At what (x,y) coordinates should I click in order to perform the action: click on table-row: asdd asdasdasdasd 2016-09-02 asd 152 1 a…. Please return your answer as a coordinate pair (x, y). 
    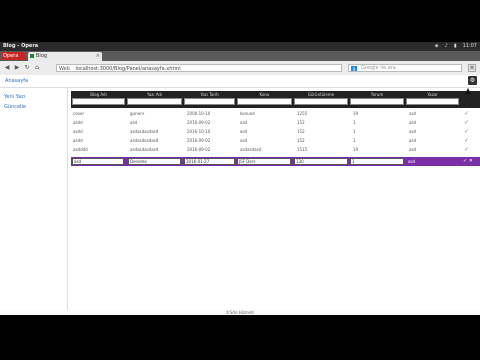
    Looking at the image, I should click on (275, 141).